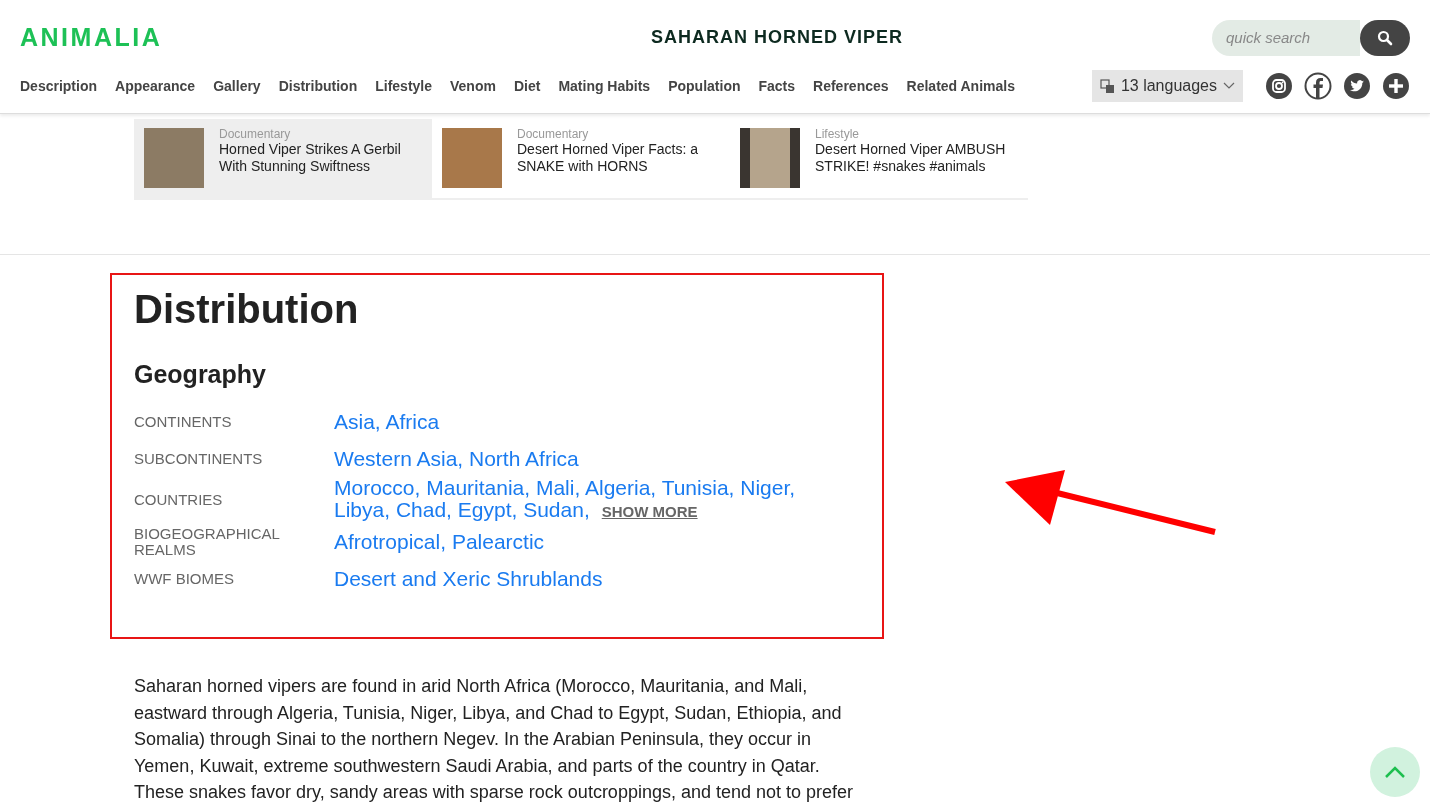 The image size is (1430, 807). What do you see at coordinates (478, 487) in the screenshot?
I see `value-link: Mauritania,` at bounding box center [478, 487].